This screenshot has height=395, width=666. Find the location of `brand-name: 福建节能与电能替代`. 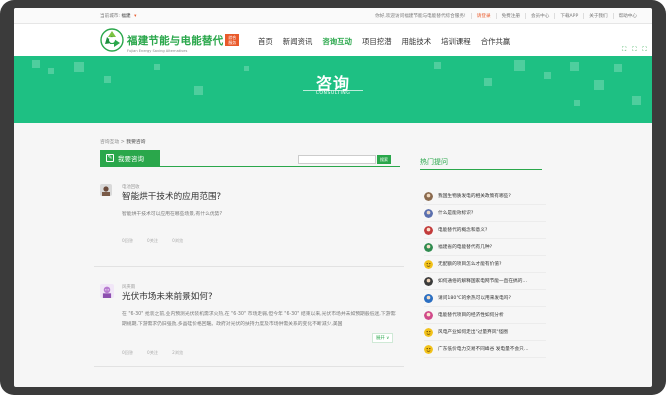

brand-name: 福建节能与电能替代 is located at coordinates (175, 41).